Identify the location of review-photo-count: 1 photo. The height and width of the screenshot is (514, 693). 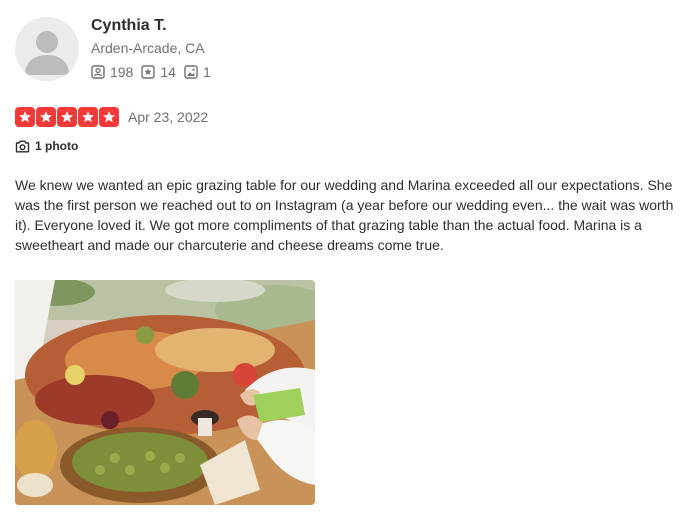
(46, 146).